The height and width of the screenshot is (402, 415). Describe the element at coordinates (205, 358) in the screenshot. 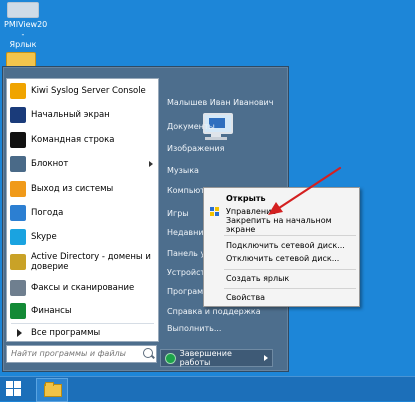

I see `shutdown-label: Завершение работы` at that location.